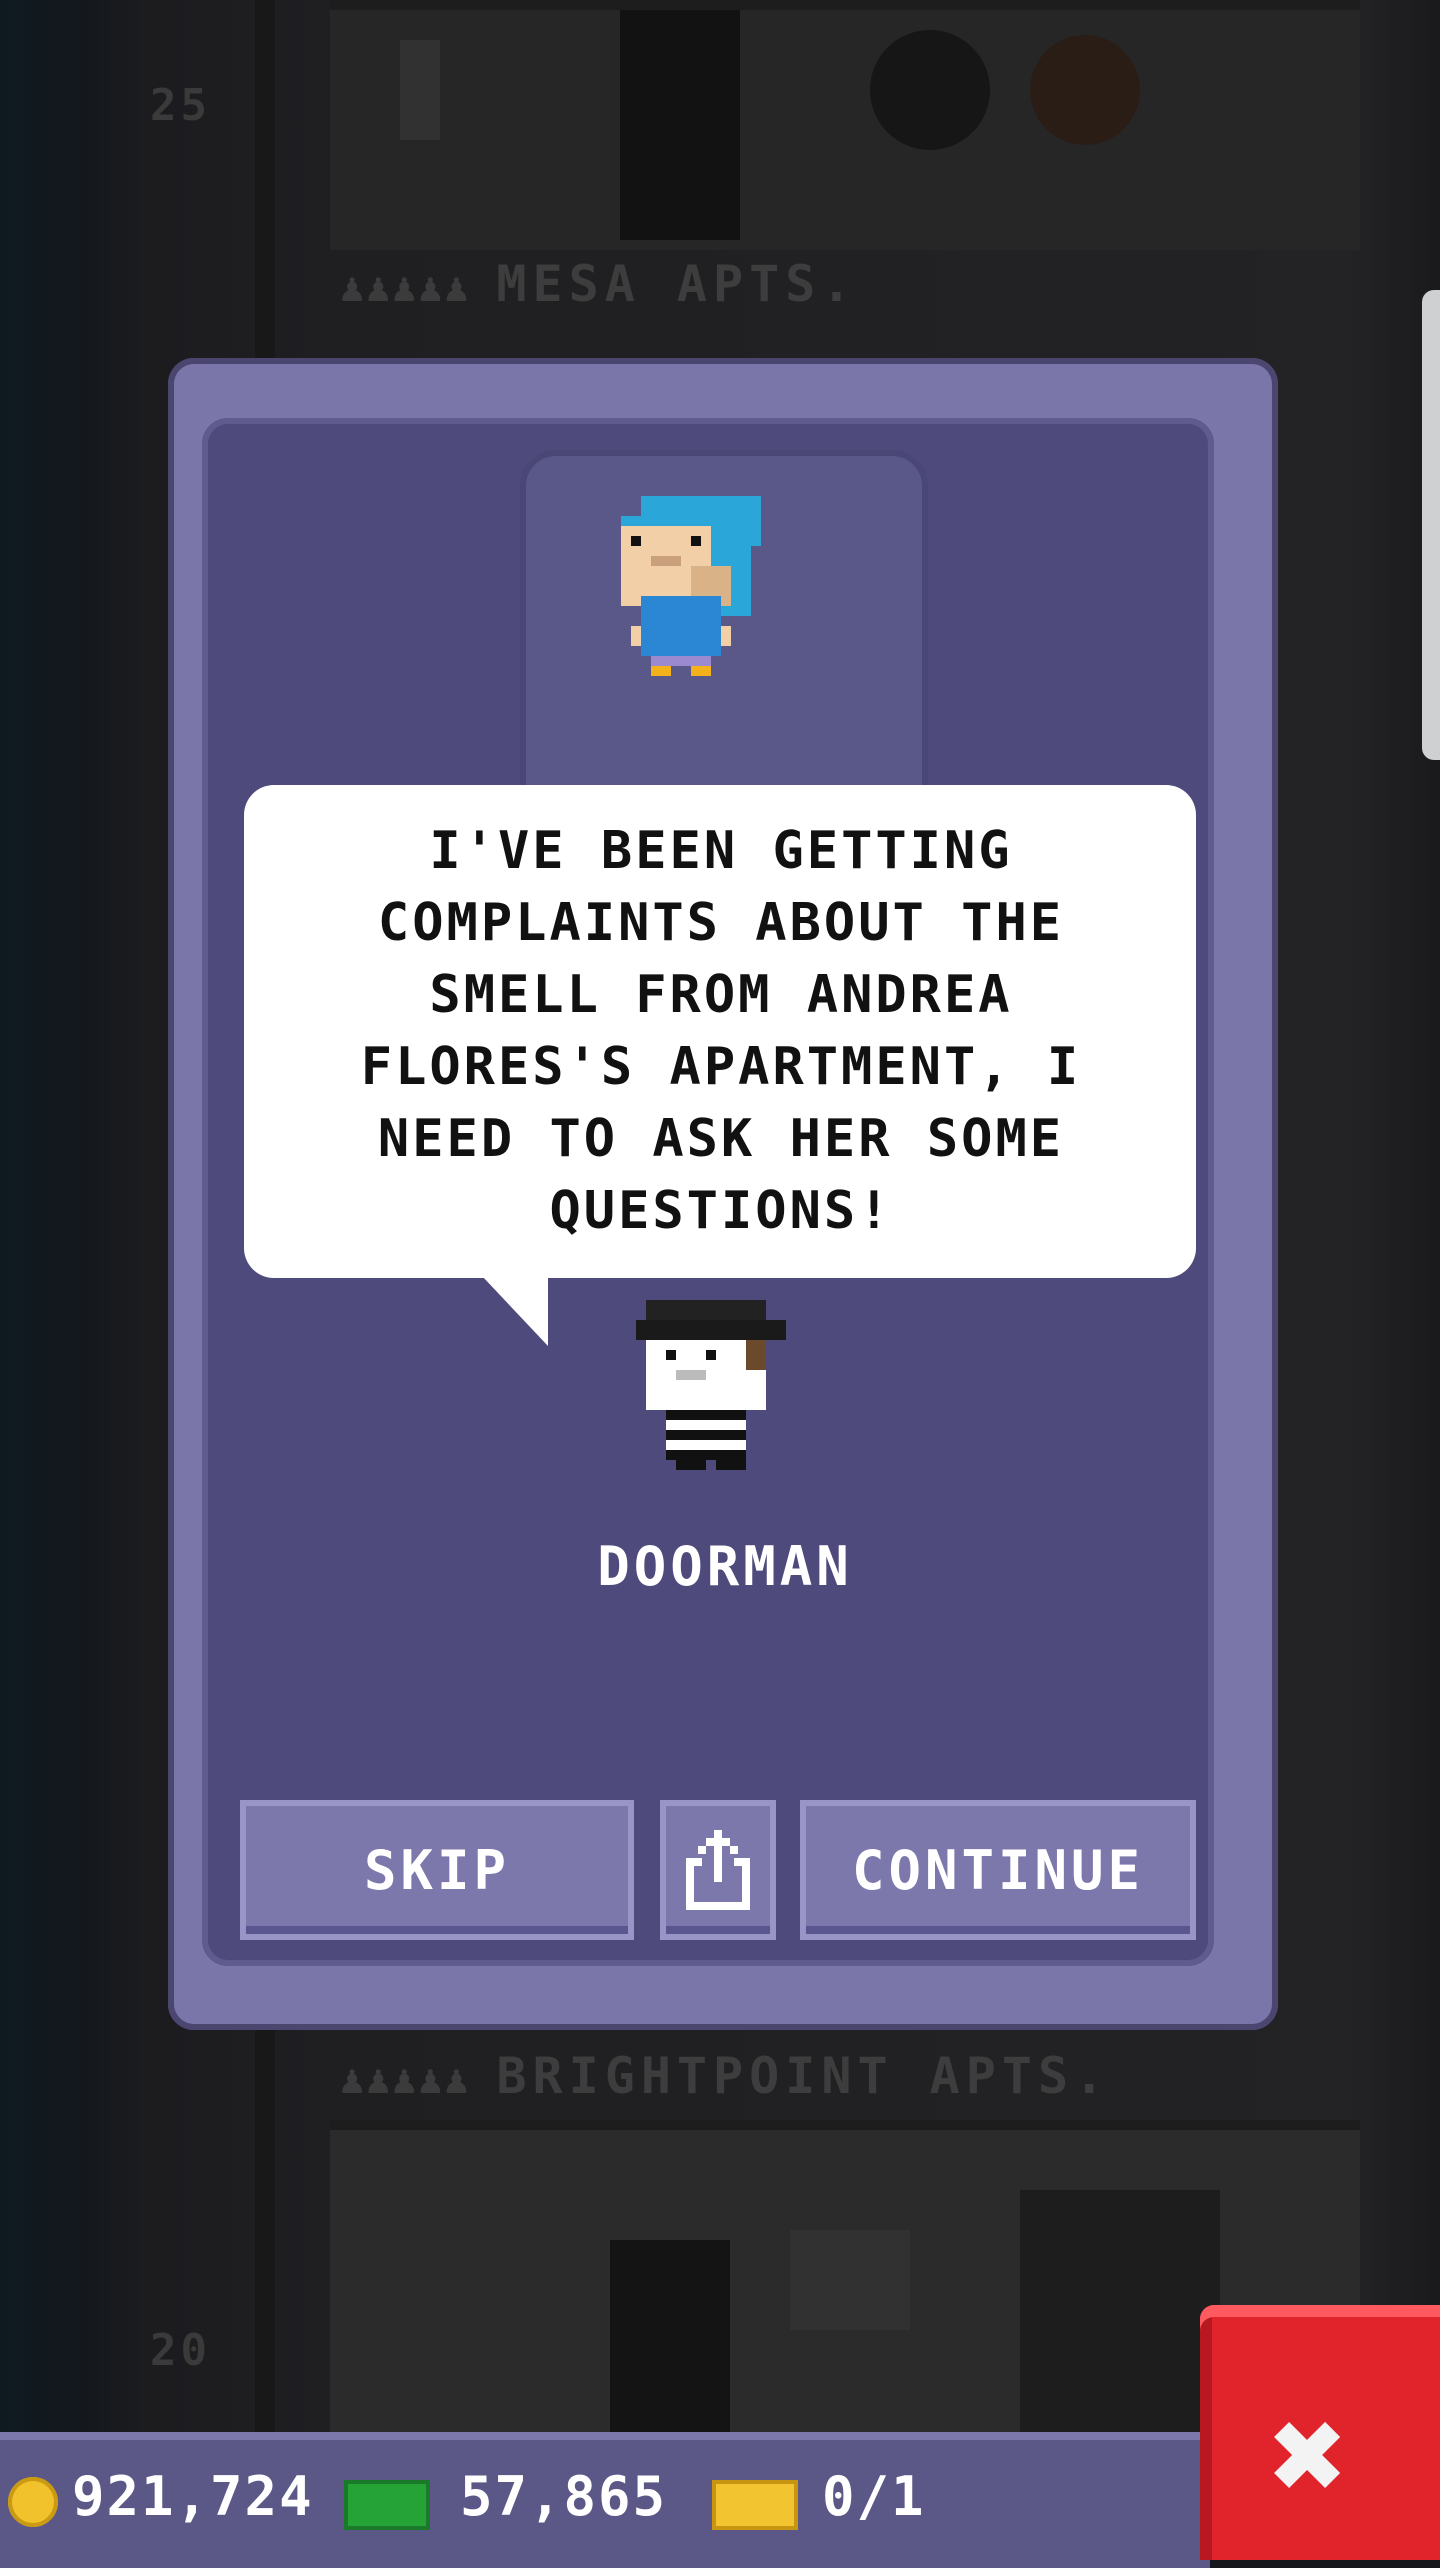 The image size is (1440, 2568). Describe the element at coordinates (711, 1385) in the screenshot. I see `doorman-icon` at that location.